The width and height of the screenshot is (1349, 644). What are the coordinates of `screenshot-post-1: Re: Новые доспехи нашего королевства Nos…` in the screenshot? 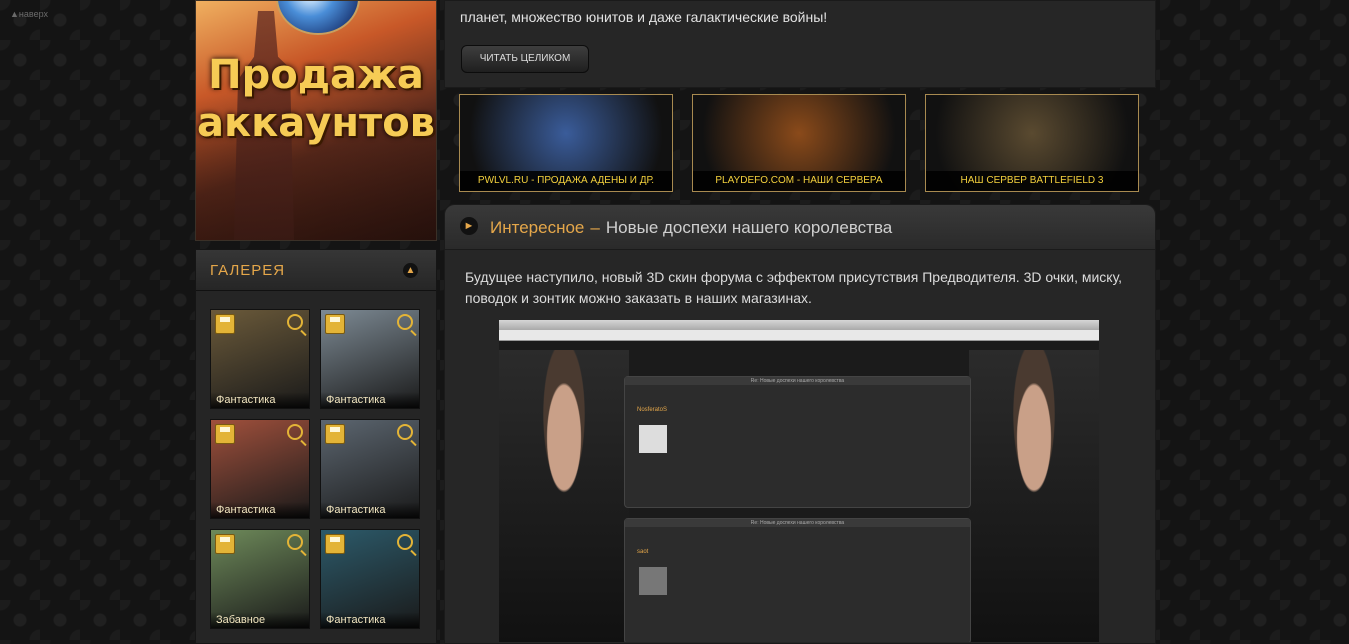 It's located at (797, 442).